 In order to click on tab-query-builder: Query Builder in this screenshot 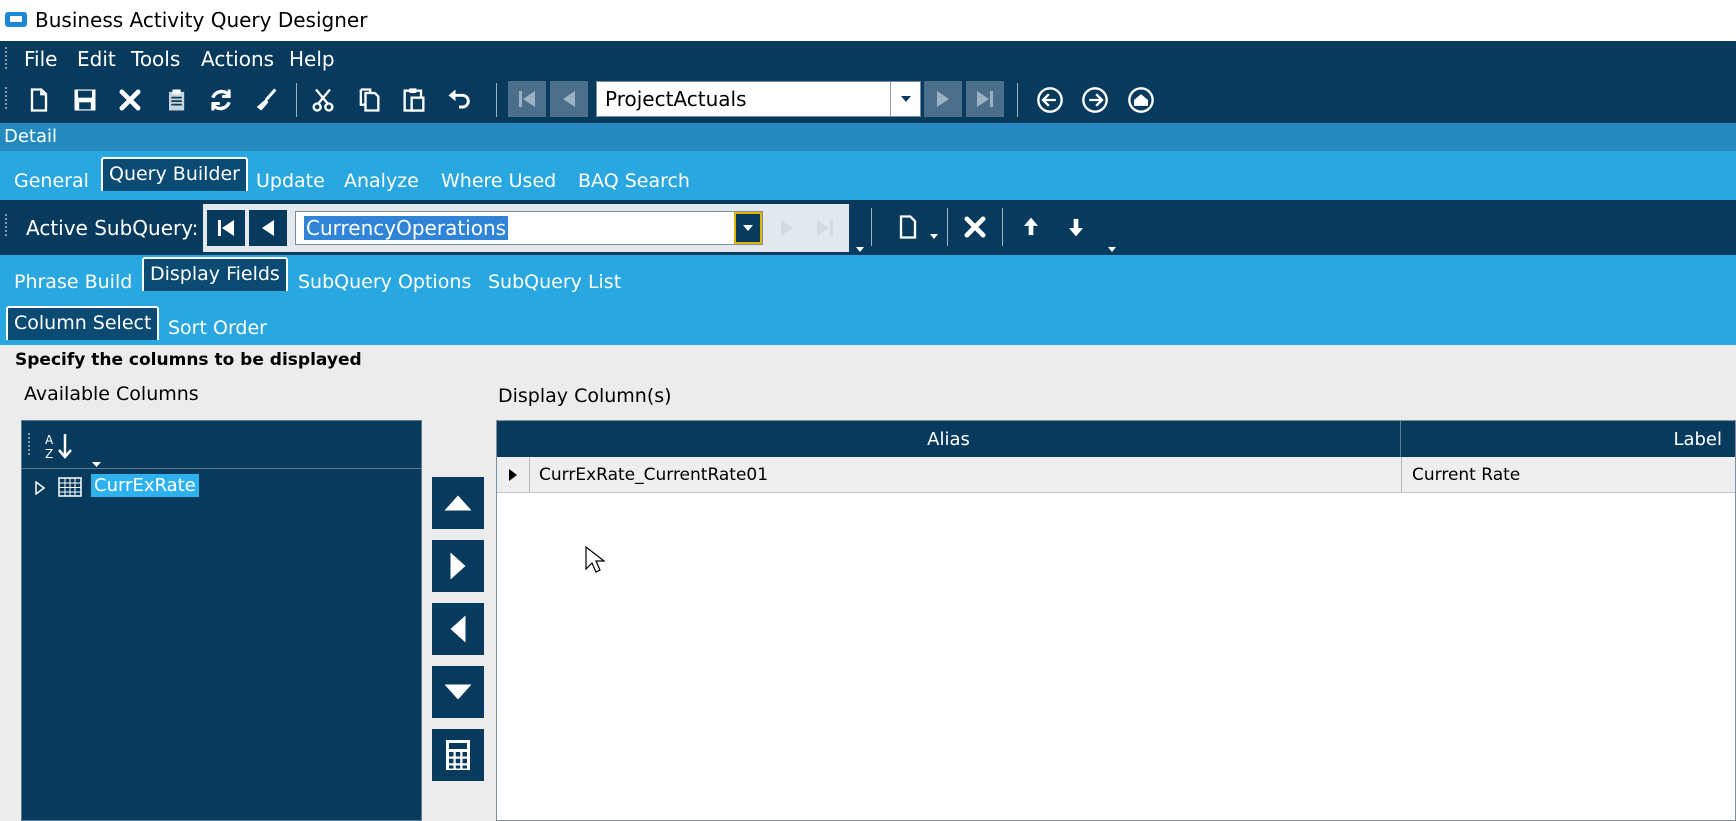, I will do `click(174, 174)`.